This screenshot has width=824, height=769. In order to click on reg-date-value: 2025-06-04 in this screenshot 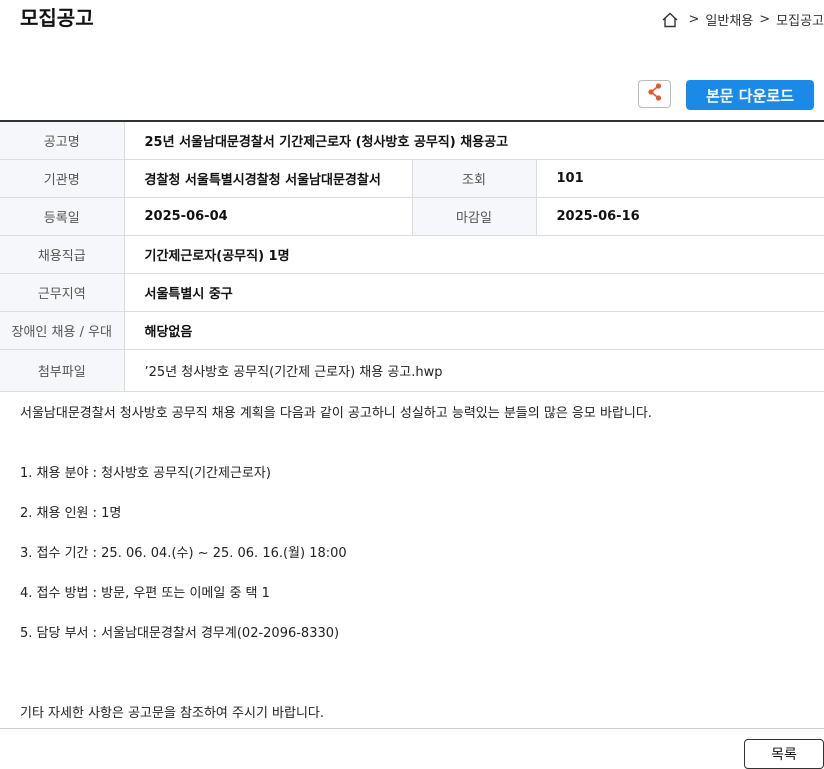, I will do `click(268, 216)`.